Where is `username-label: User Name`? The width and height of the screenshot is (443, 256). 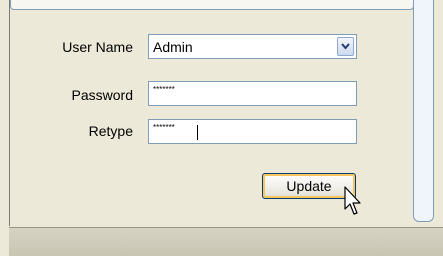 username-label: User Name is located at coordinates (97, 47).